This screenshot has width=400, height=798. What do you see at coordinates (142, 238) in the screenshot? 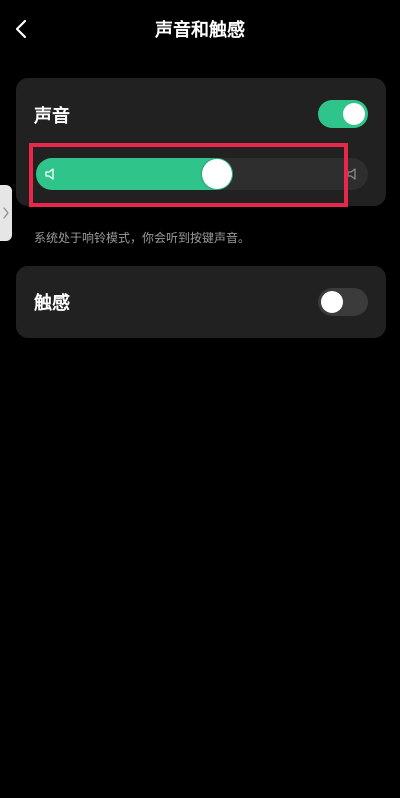
I see `sound-mode-hint: 系统处于响铃模式，你会听到按键声音。` at bounding box center [142, 238].